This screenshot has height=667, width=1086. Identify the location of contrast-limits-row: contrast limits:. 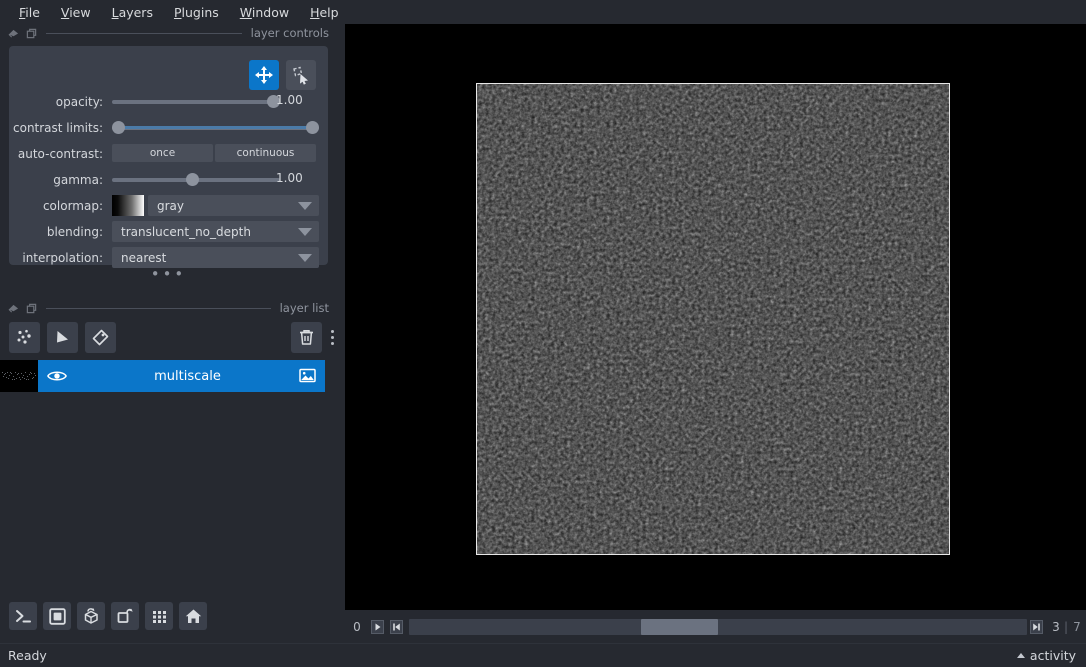
(168, 127).